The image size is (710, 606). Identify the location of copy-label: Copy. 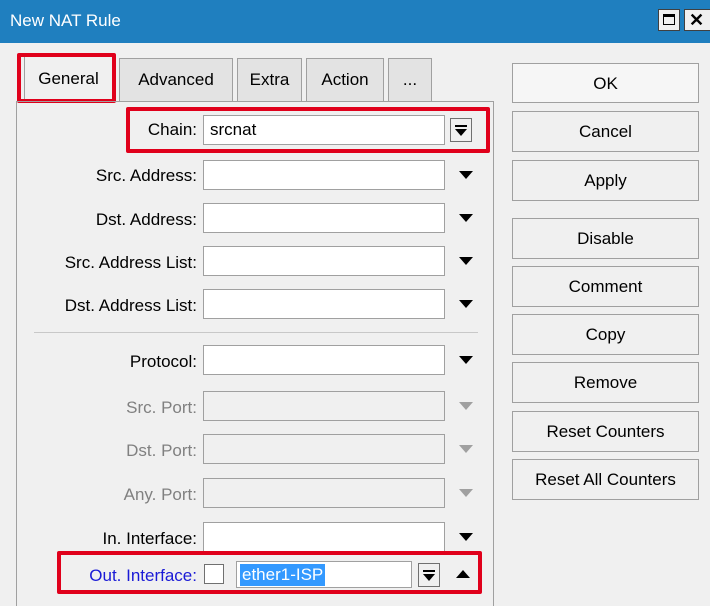
(605, 334).